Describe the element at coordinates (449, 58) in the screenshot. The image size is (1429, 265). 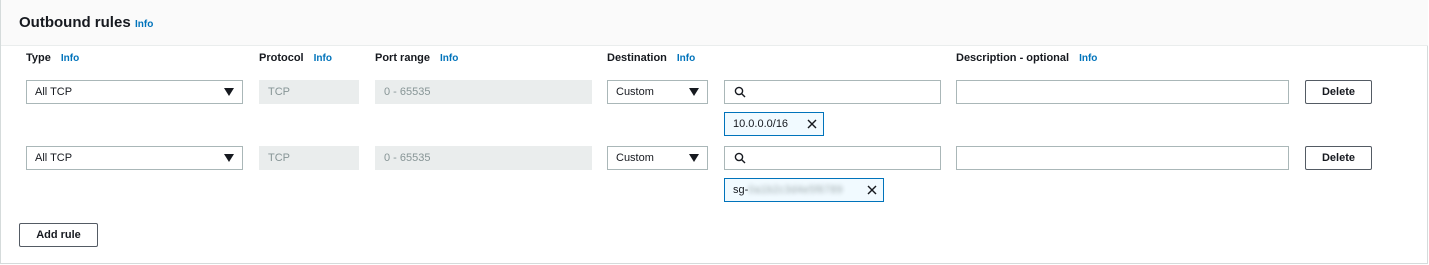
I see `port-range-info-link: Info` at that location.